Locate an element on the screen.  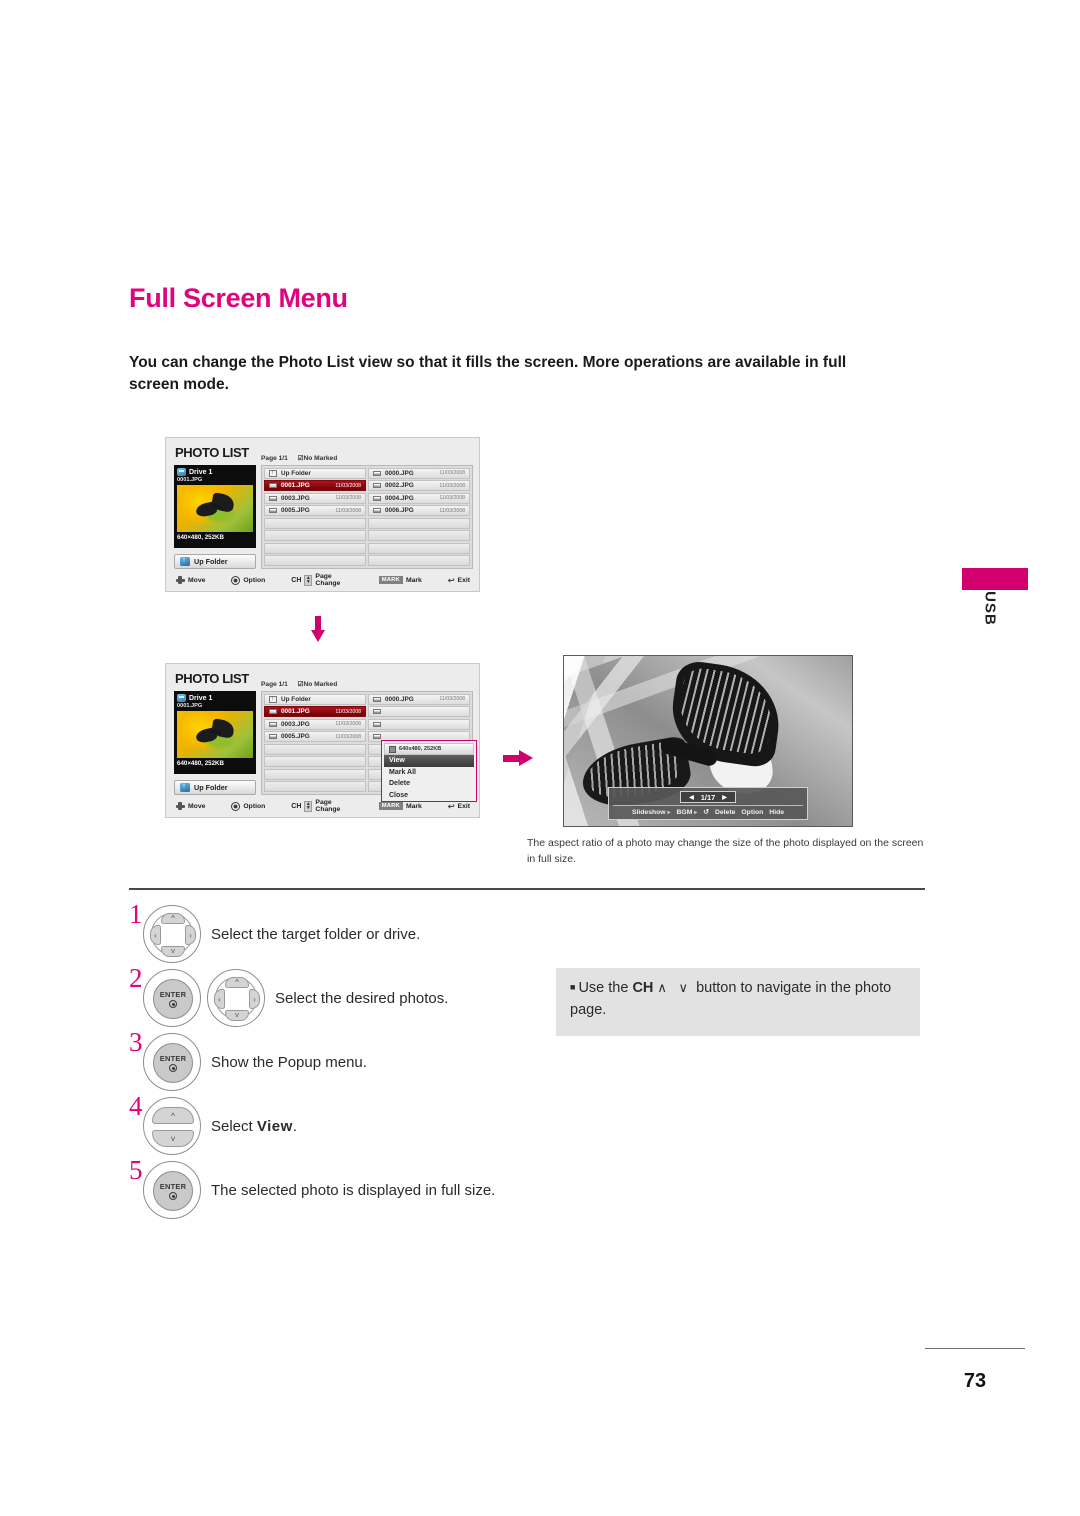
hint-label: Page Change is located at coordinates (328, 580).